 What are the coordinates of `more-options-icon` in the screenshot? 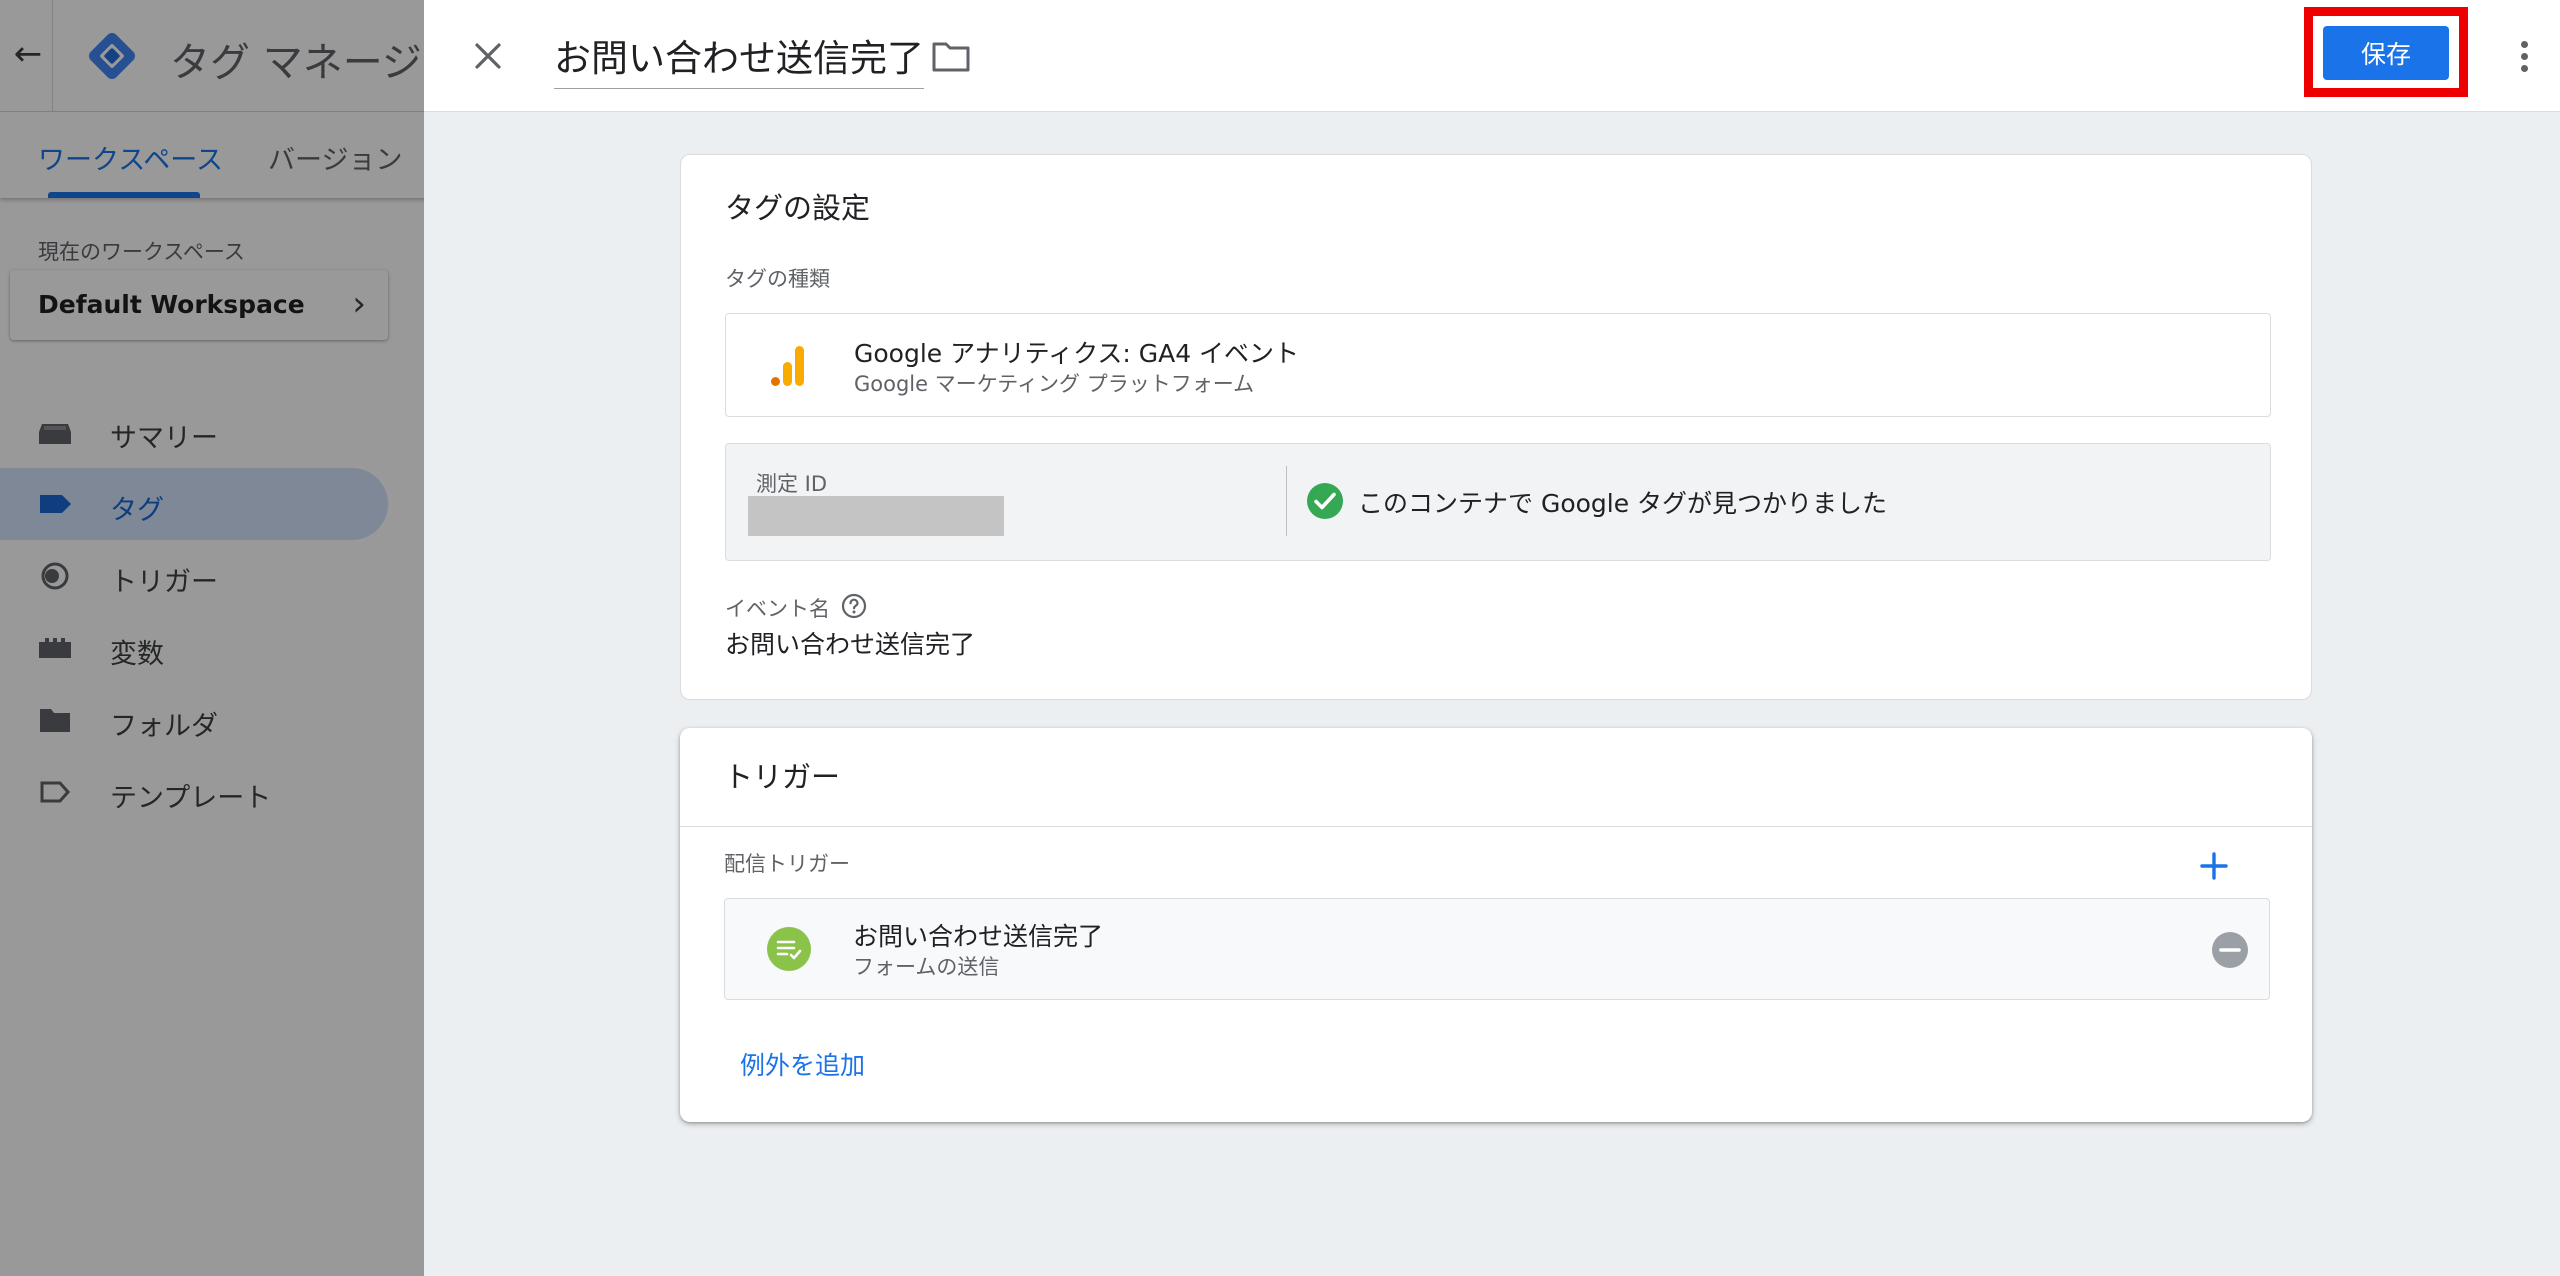 It's located at (2524, 56).